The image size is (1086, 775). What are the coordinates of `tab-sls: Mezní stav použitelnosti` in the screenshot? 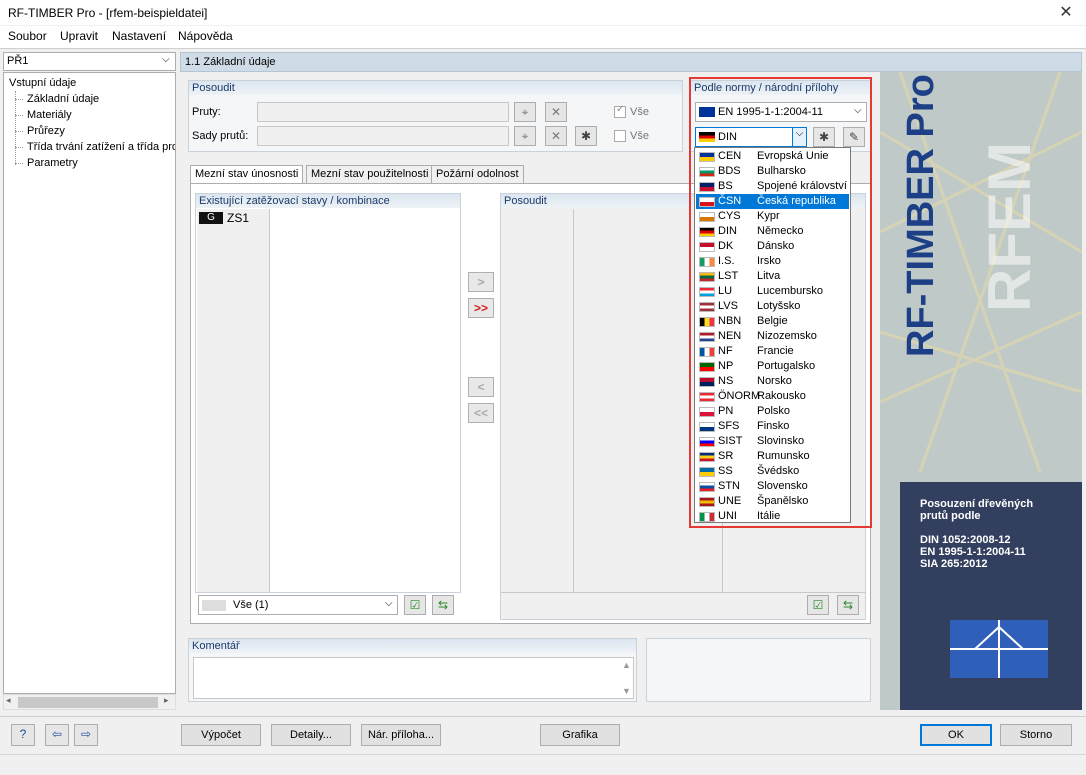 It's located at (370, 174).